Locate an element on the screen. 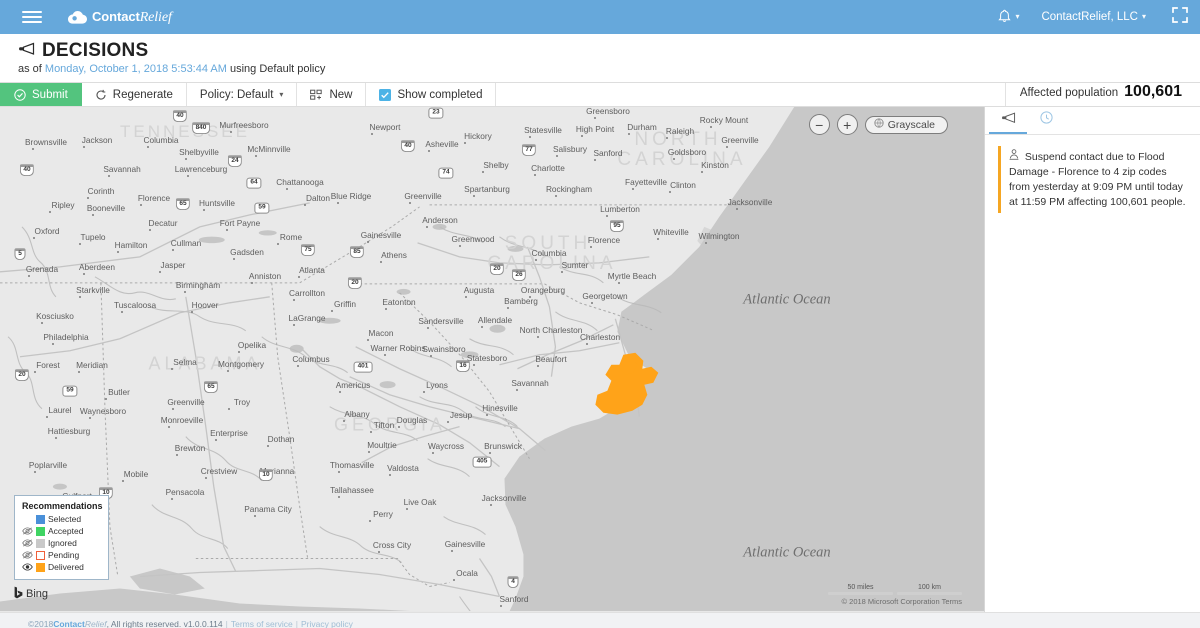 The width and height of the screenshot is (1200, 628). panel-tabs is located at coordinates (1092, 121).